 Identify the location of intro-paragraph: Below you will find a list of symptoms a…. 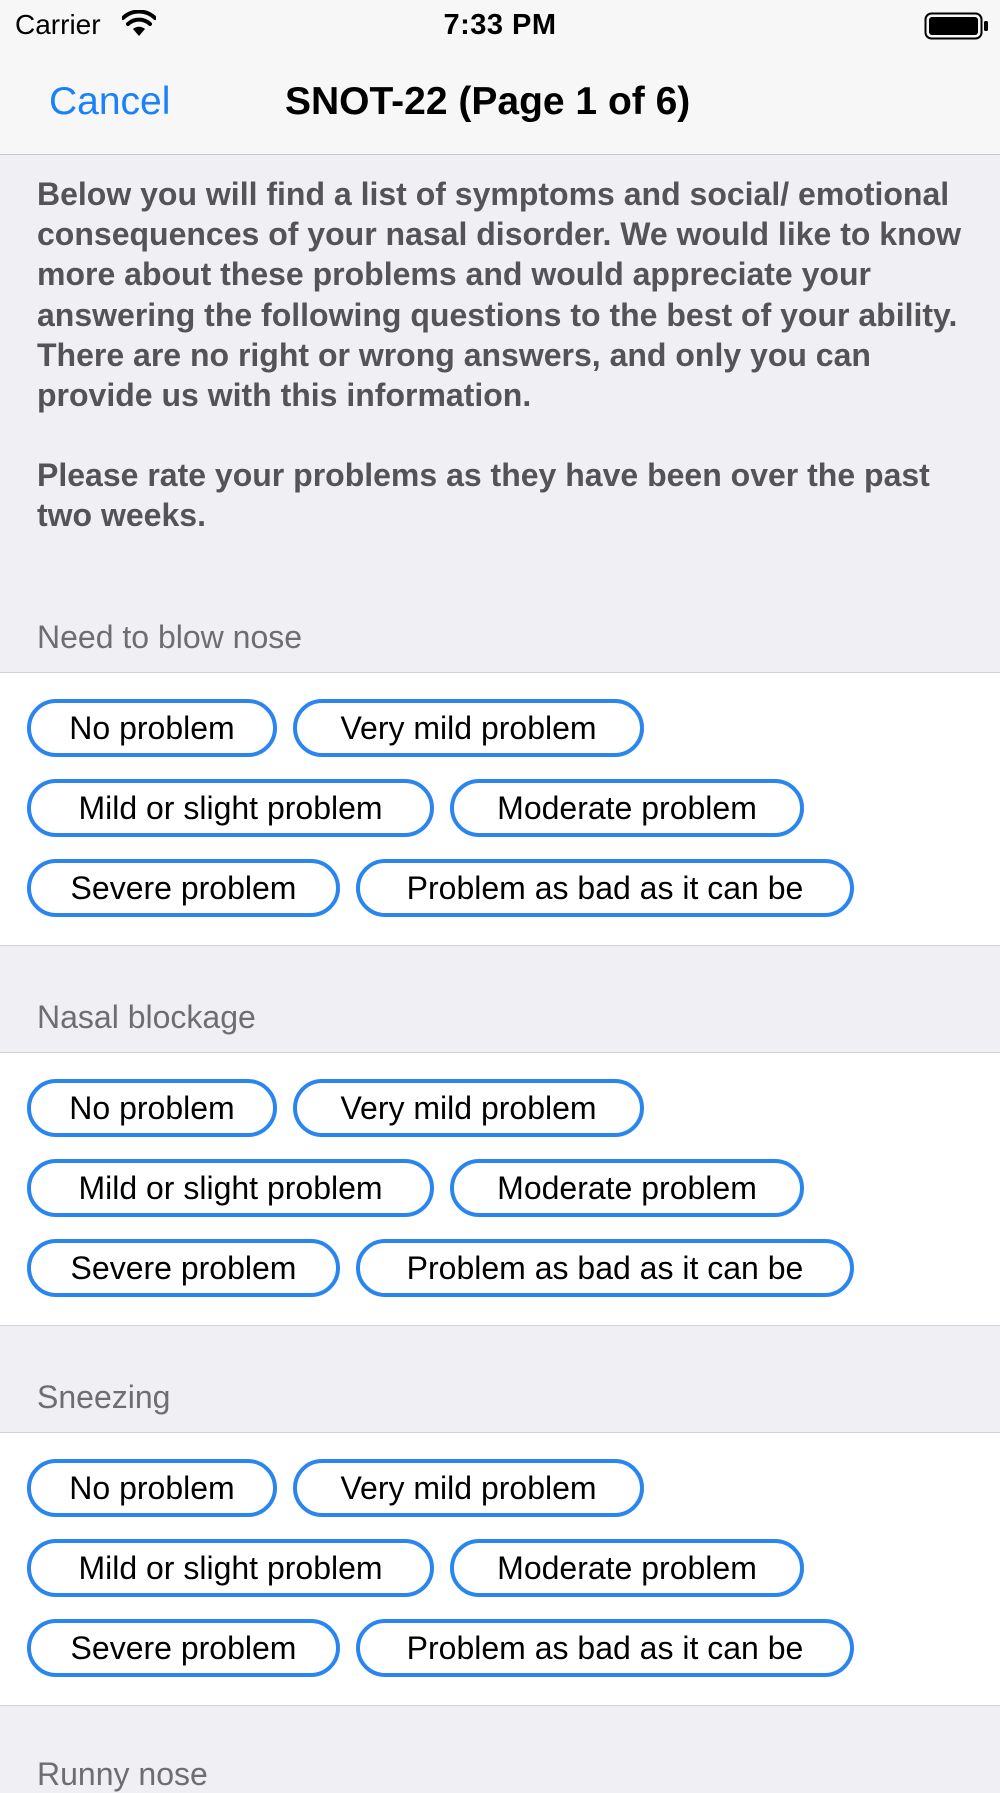
(499, 295).